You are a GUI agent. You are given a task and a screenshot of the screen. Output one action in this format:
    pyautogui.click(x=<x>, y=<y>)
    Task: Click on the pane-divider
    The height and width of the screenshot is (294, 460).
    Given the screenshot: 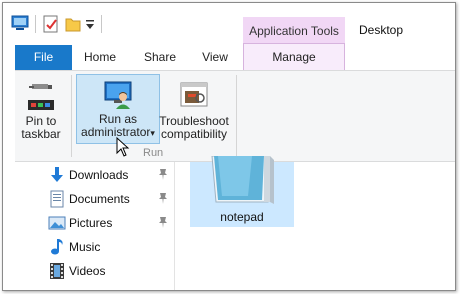 What is the action you would take?
    pyautogui.click(x=174, y=226)
    